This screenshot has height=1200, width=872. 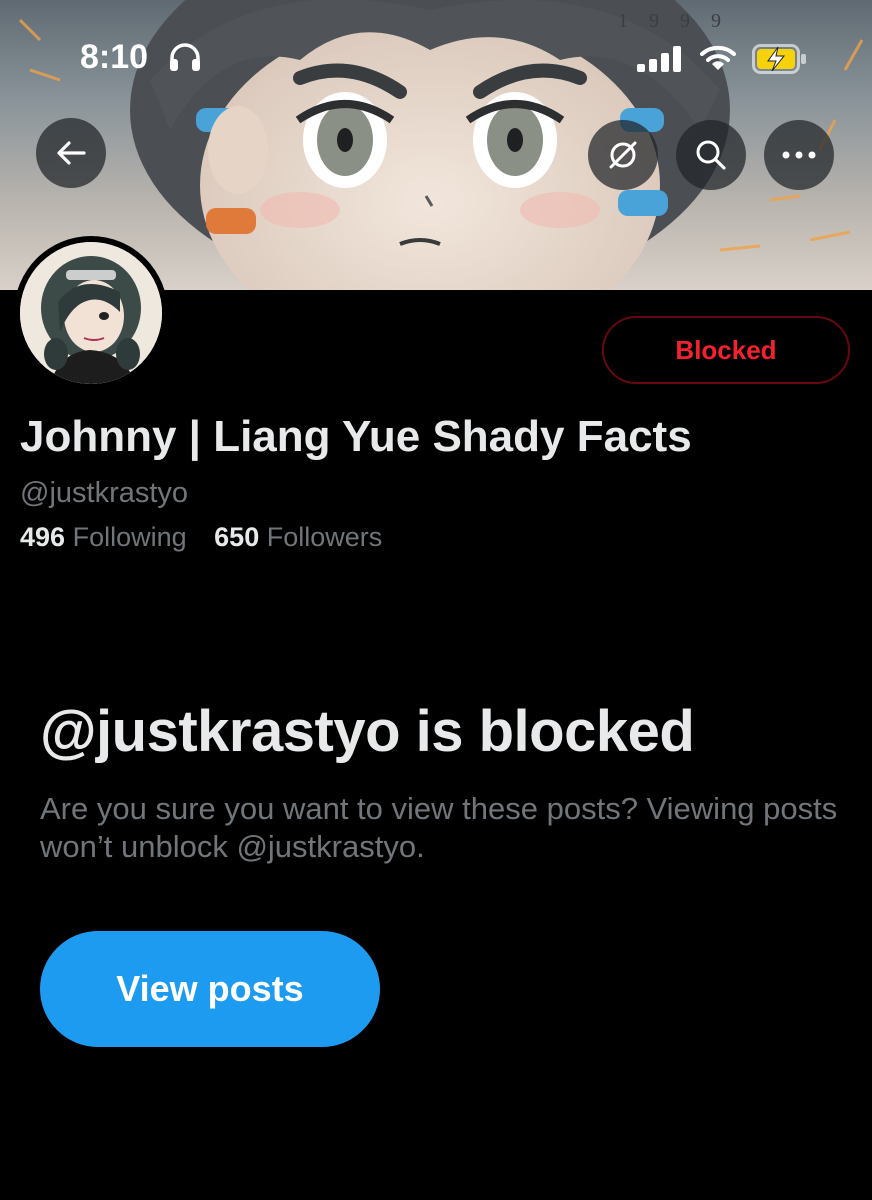 I want to click on followers-stat: 650 Followers, so click(x=298, y=537).